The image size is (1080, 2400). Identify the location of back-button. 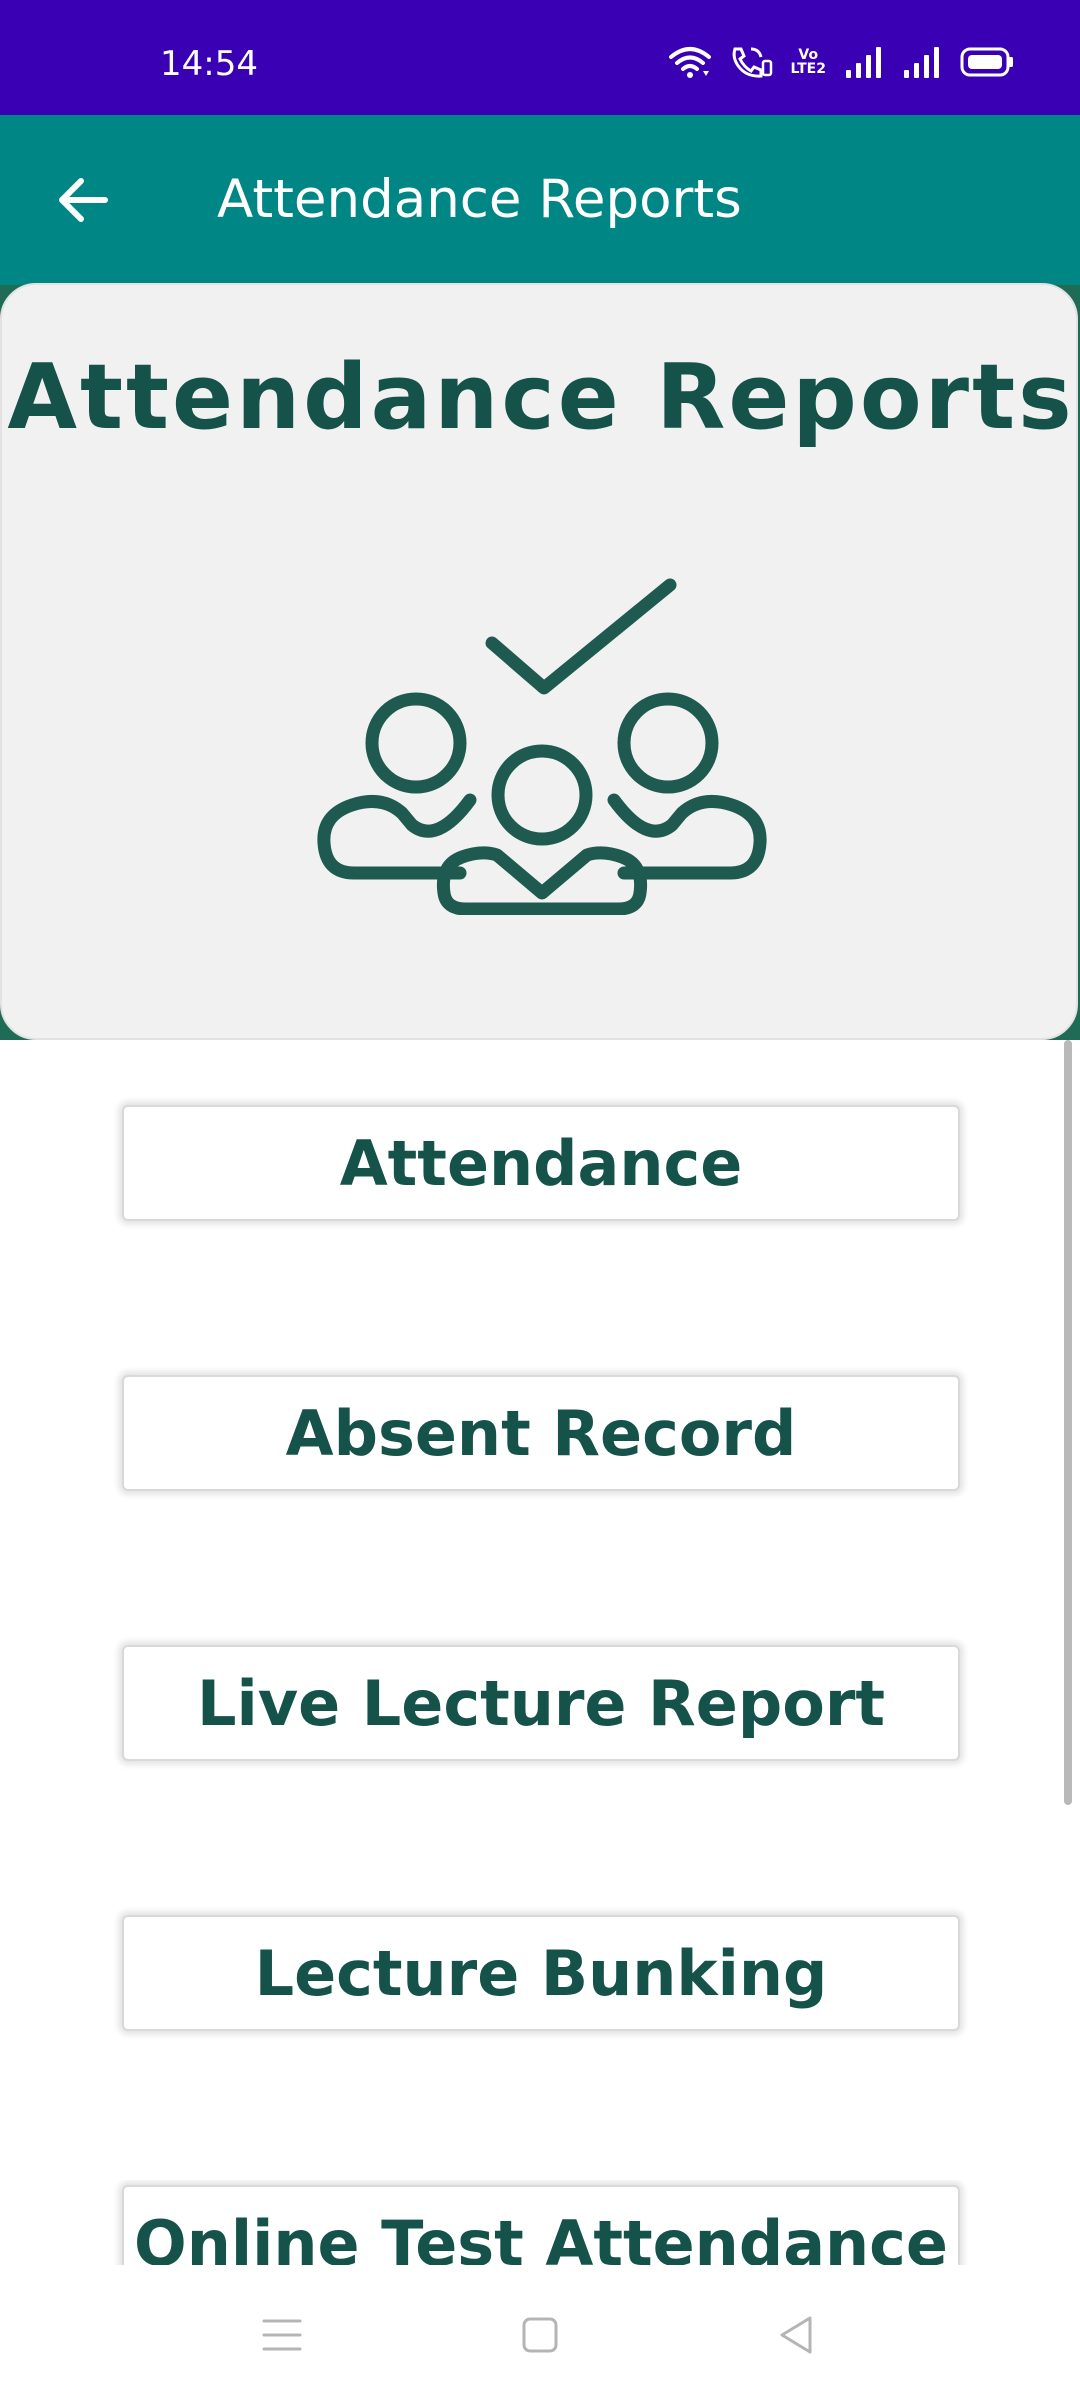
(83, 200).